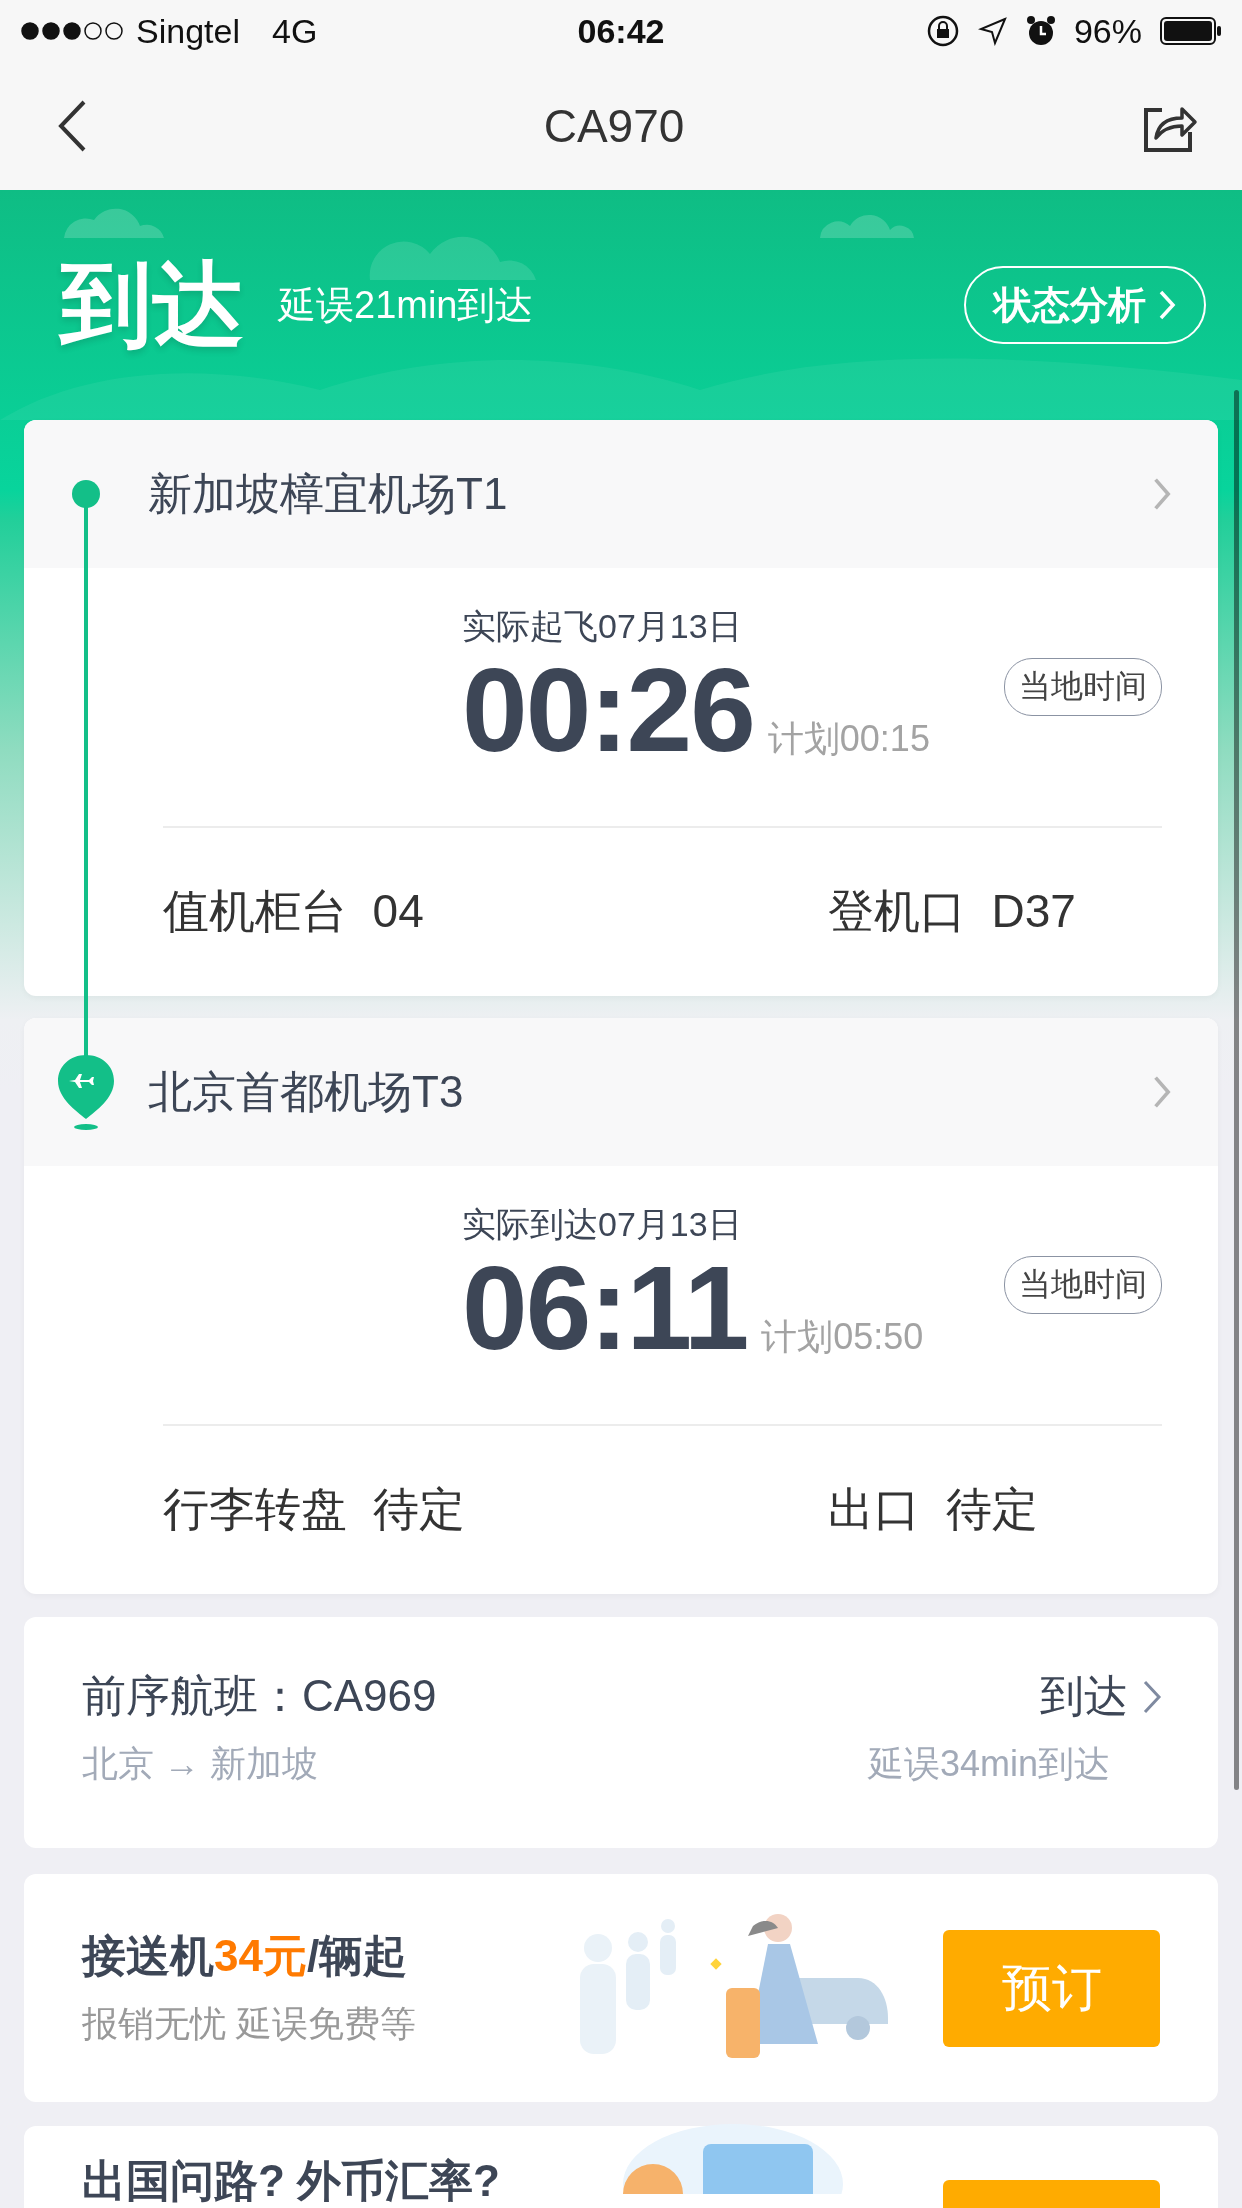  What do you see at coordinates (1191, 31) in the screenshot?
I see `battery-icon` at bounding box center [1191, 31].